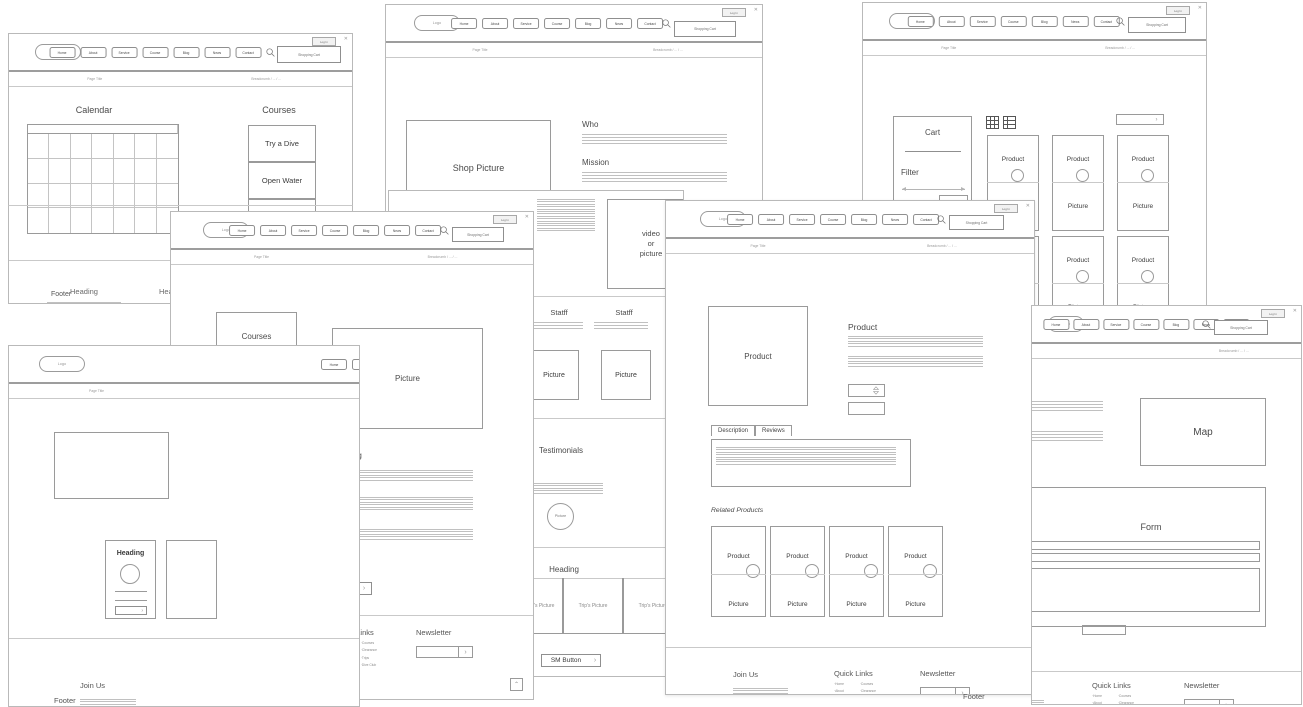 The image size is (1303, 707). I want to click on course-item-open-water: Open Water, so click(282, 180).